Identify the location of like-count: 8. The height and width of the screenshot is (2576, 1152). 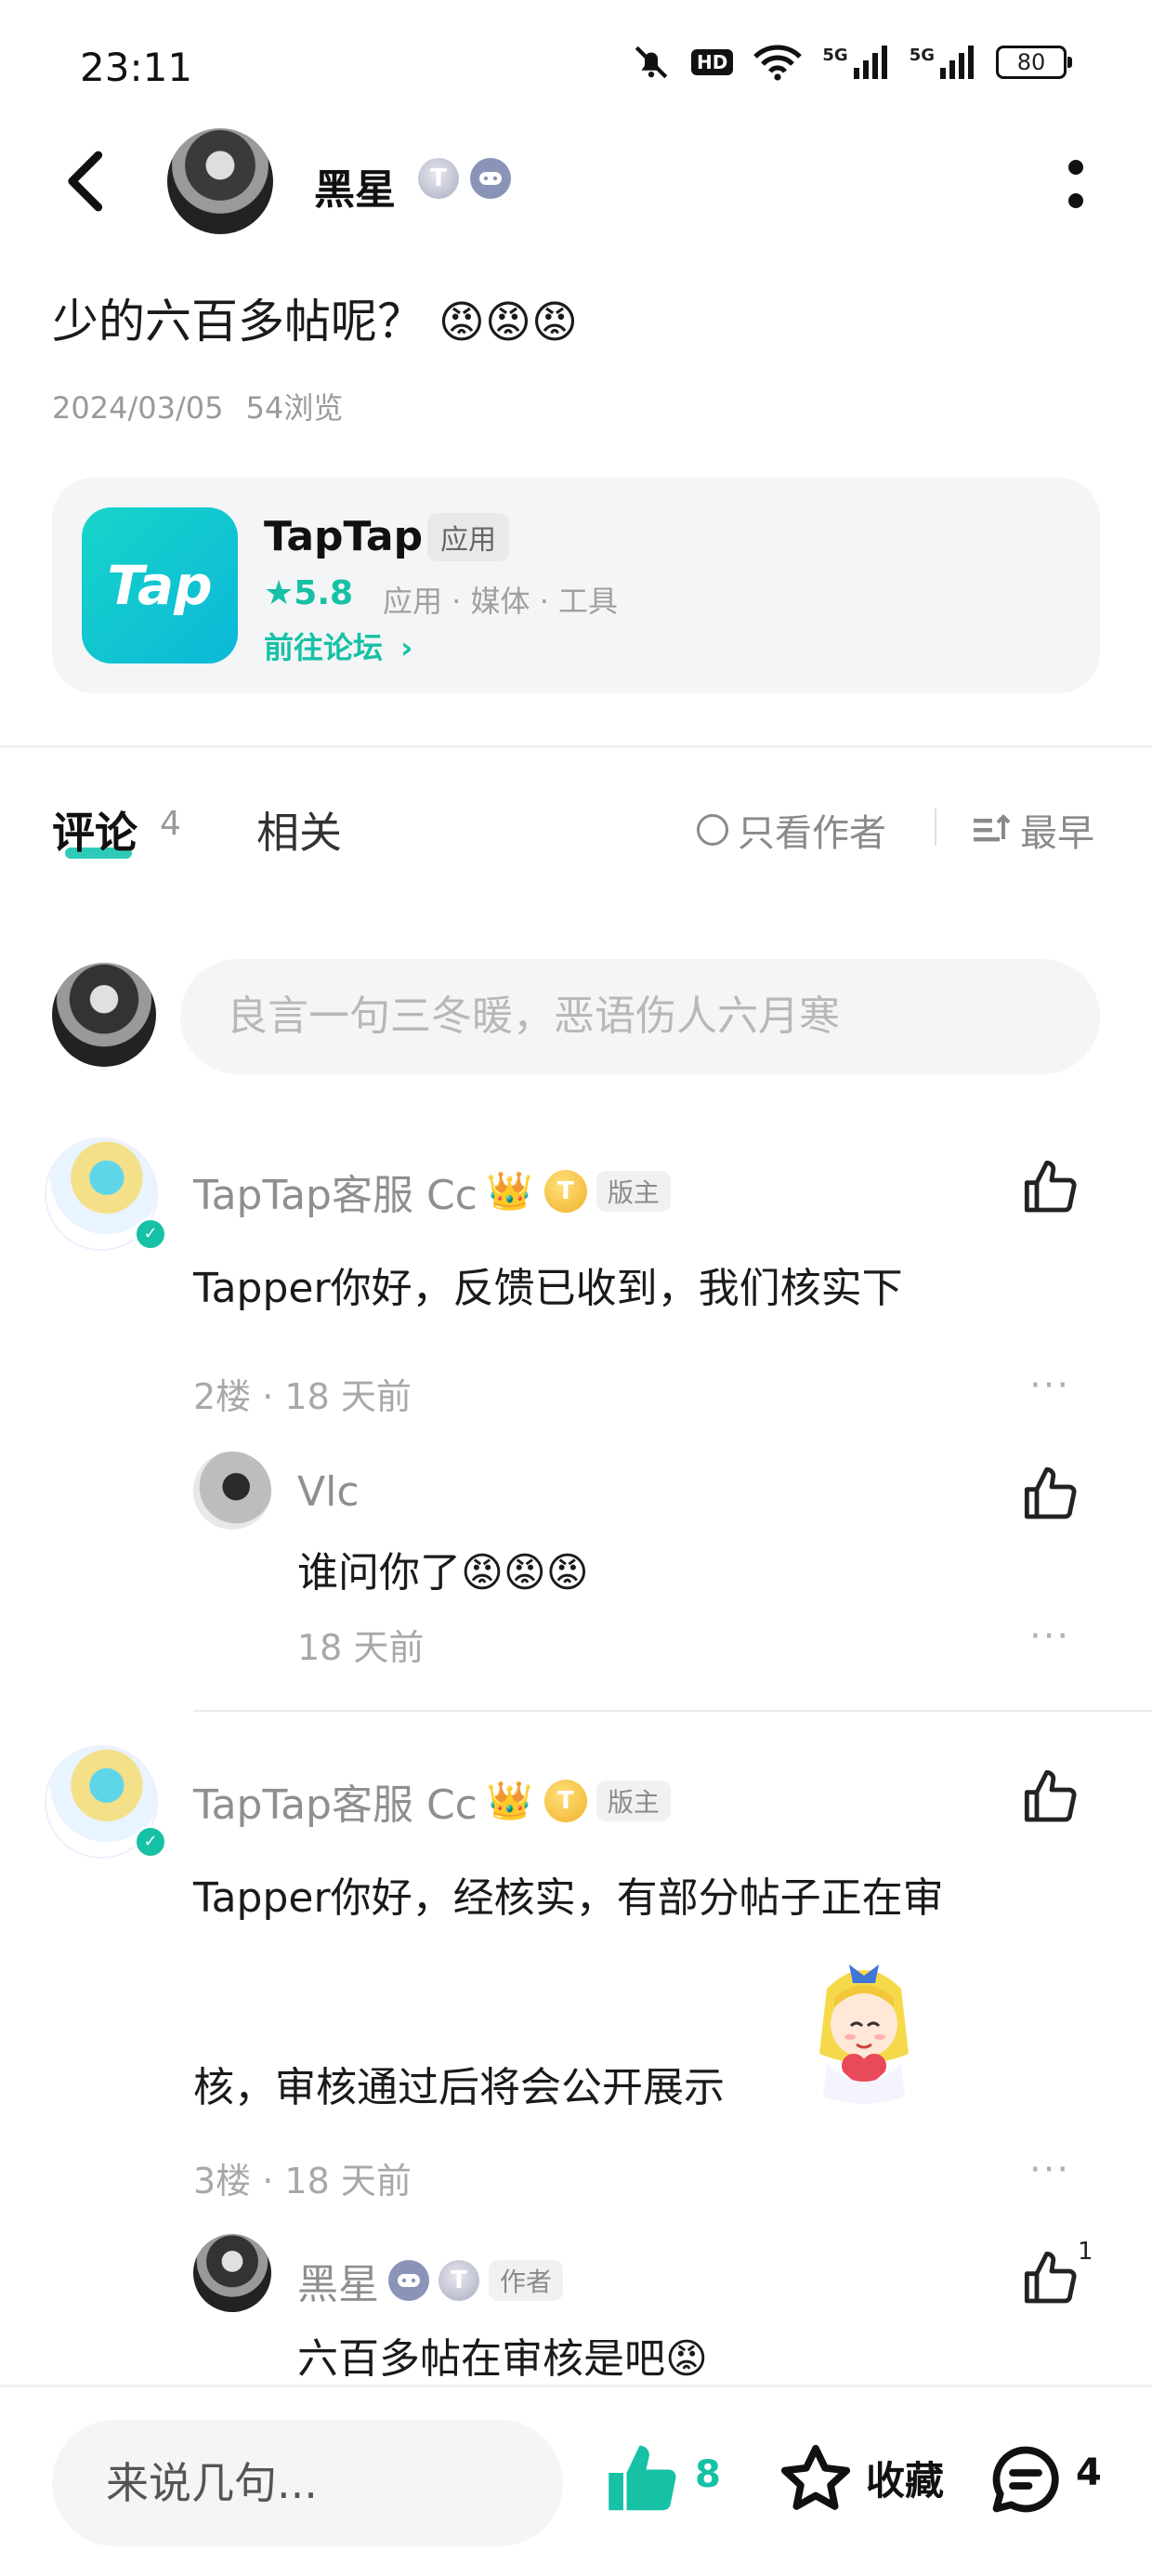
(708, 2474).